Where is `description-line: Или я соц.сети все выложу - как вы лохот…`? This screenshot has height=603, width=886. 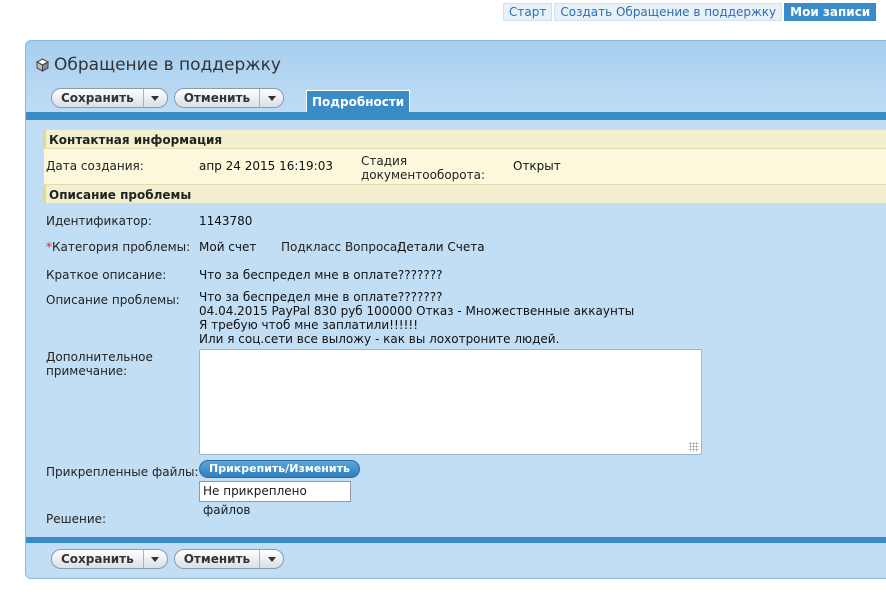
description-line: Или я соц.сети все выложу - как вы лохот… is located at coordinates (379, 339).